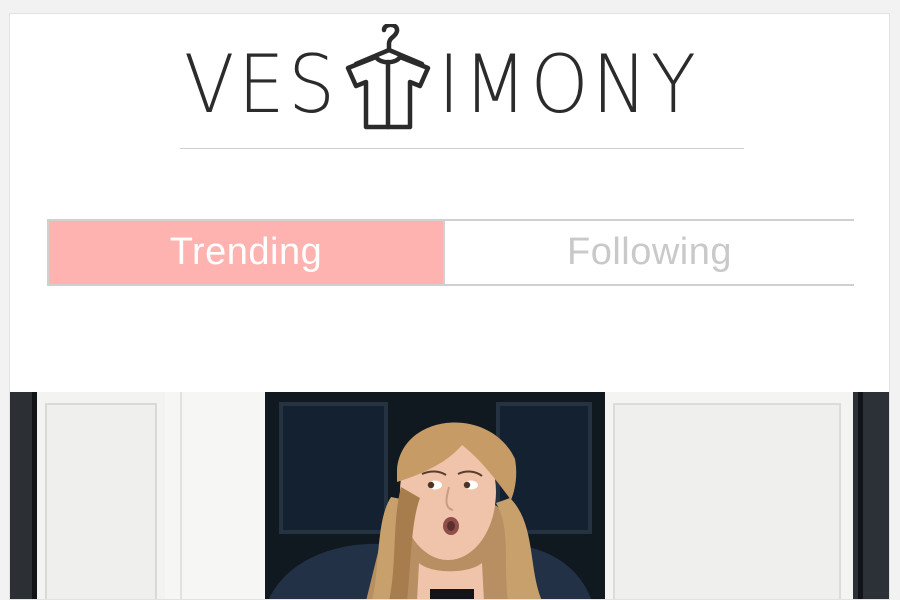 Image resolution: width=900 pixels, height=600 pixels. What do you see at coordinates (388, 77) in the screenshot?
I see `tshirt-hanger-icon` at bounding box center [388, 77].